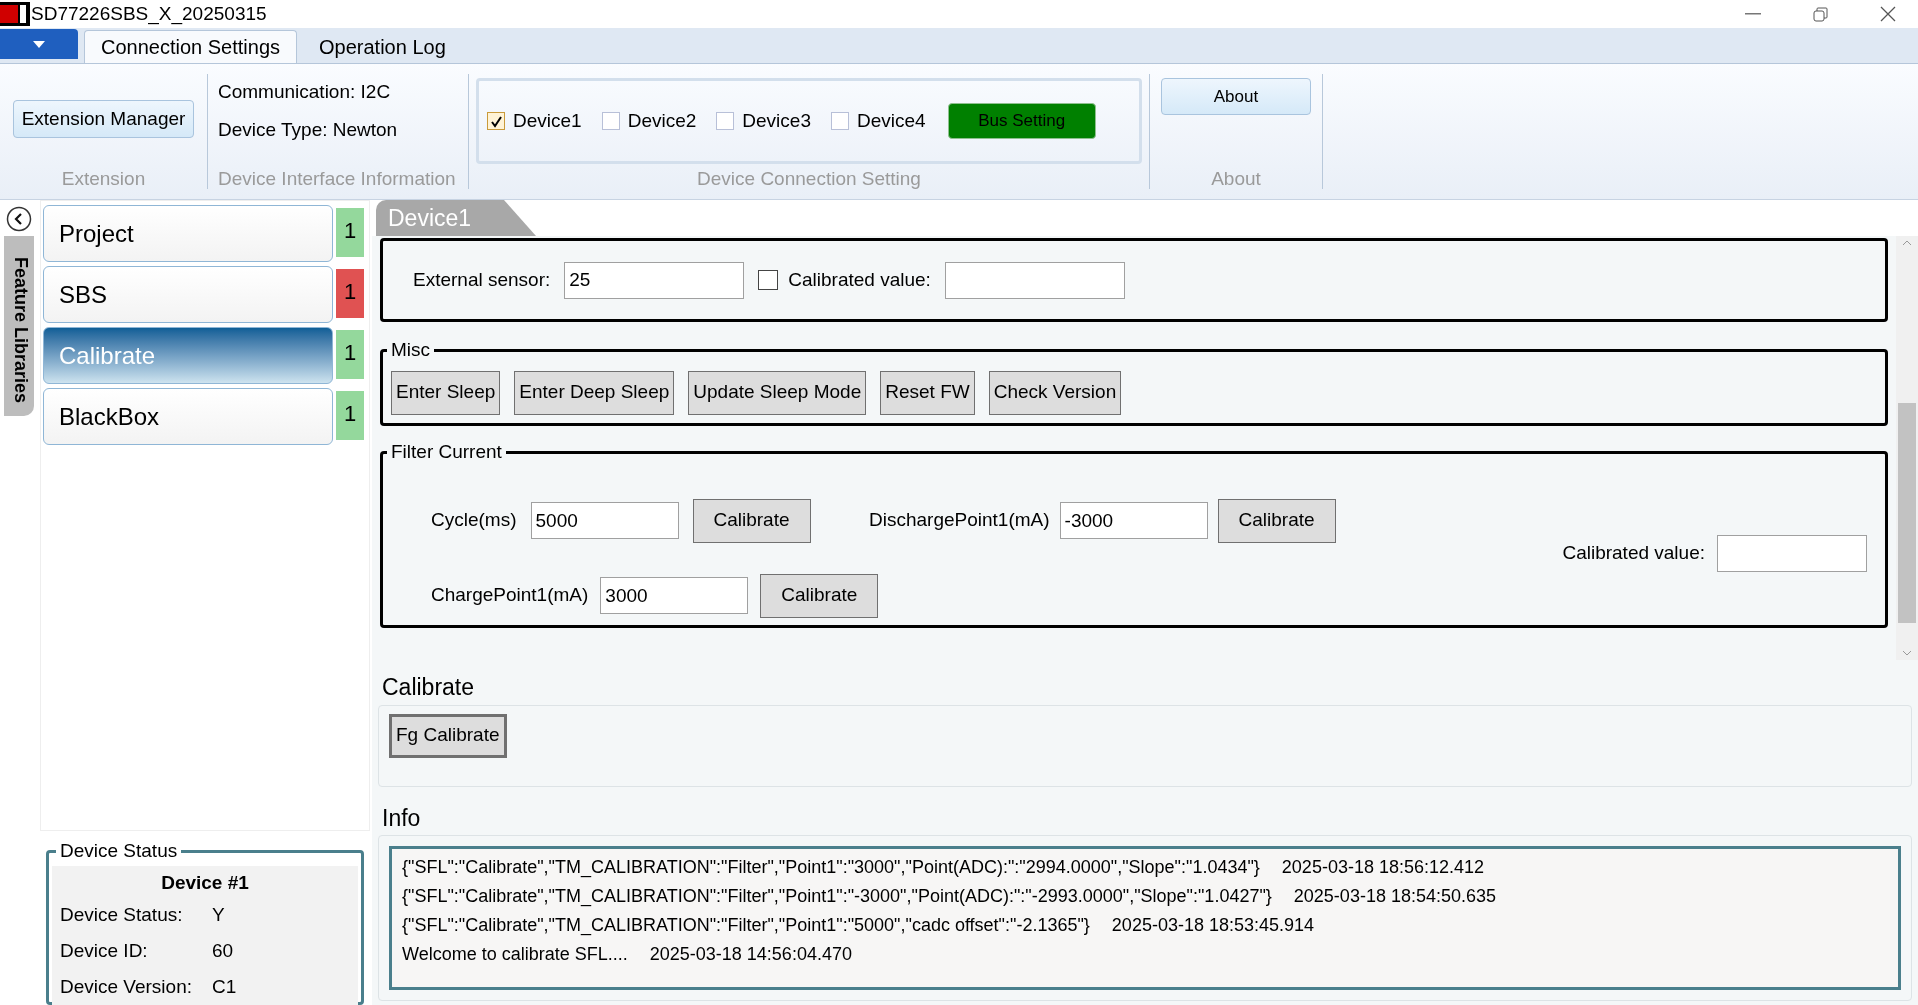  Describe the element at coordinates (428, 687) in the screenshot. I see `section-title: Calibrate` at that location.